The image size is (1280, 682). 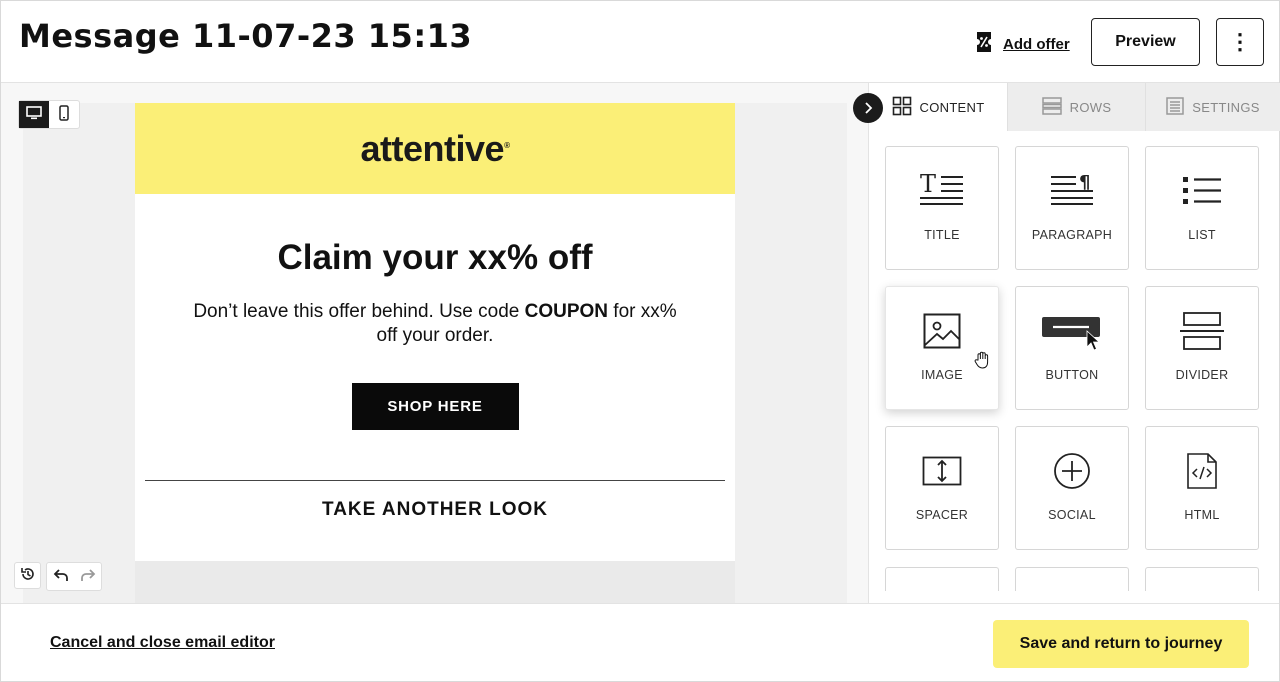 What do you see at coordinates (246, 36) in the screenshot?
I see `page-title: Message 11-07-23 15:13` at bounding box center [246, 36].